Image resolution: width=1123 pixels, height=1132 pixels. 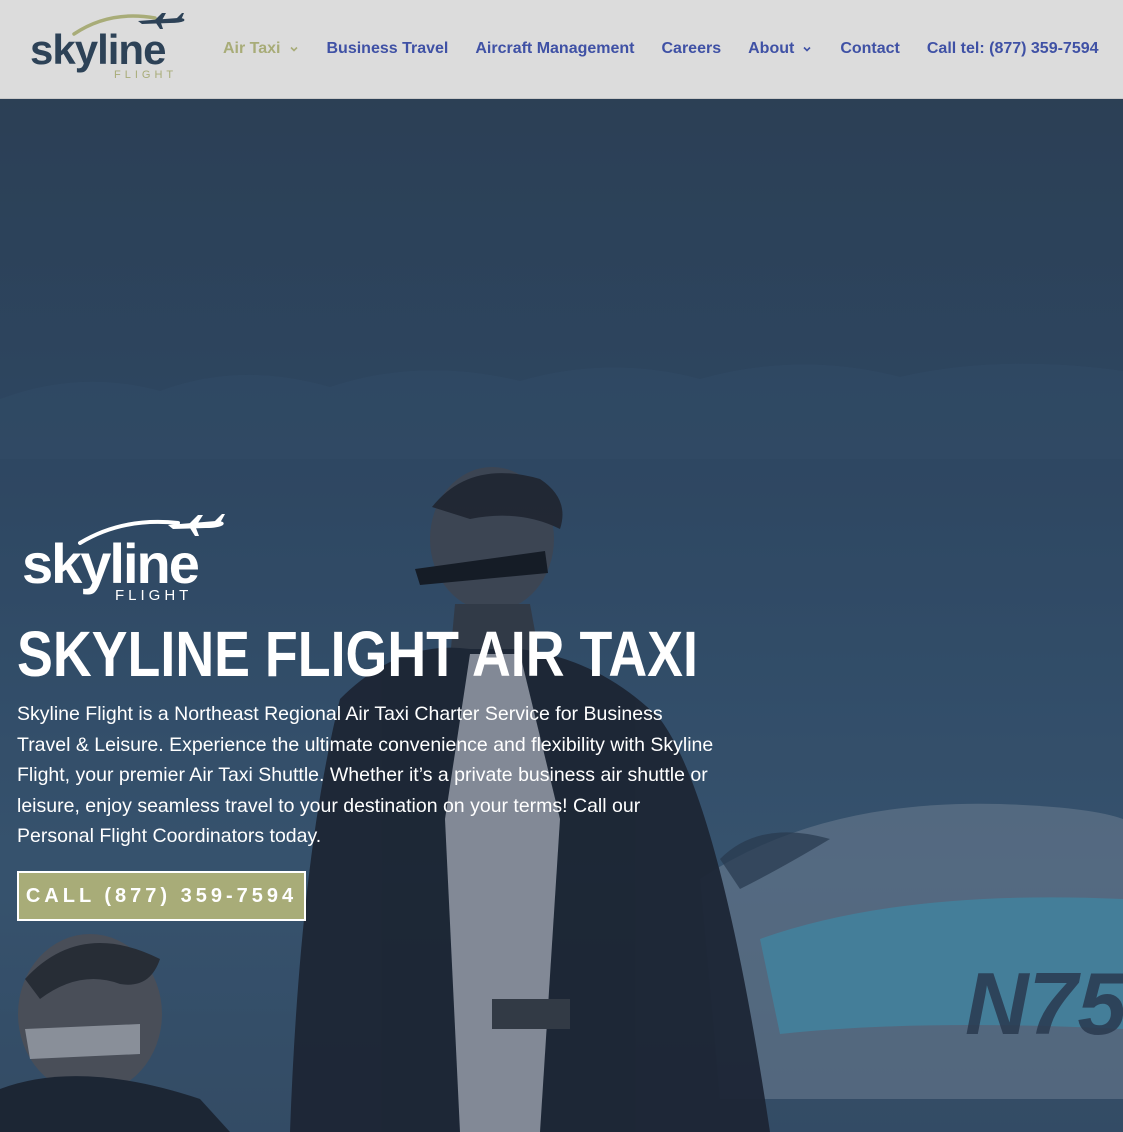 I want to click on nav-item-air-taxi: Air Taxi, so click(x=261, y=49).